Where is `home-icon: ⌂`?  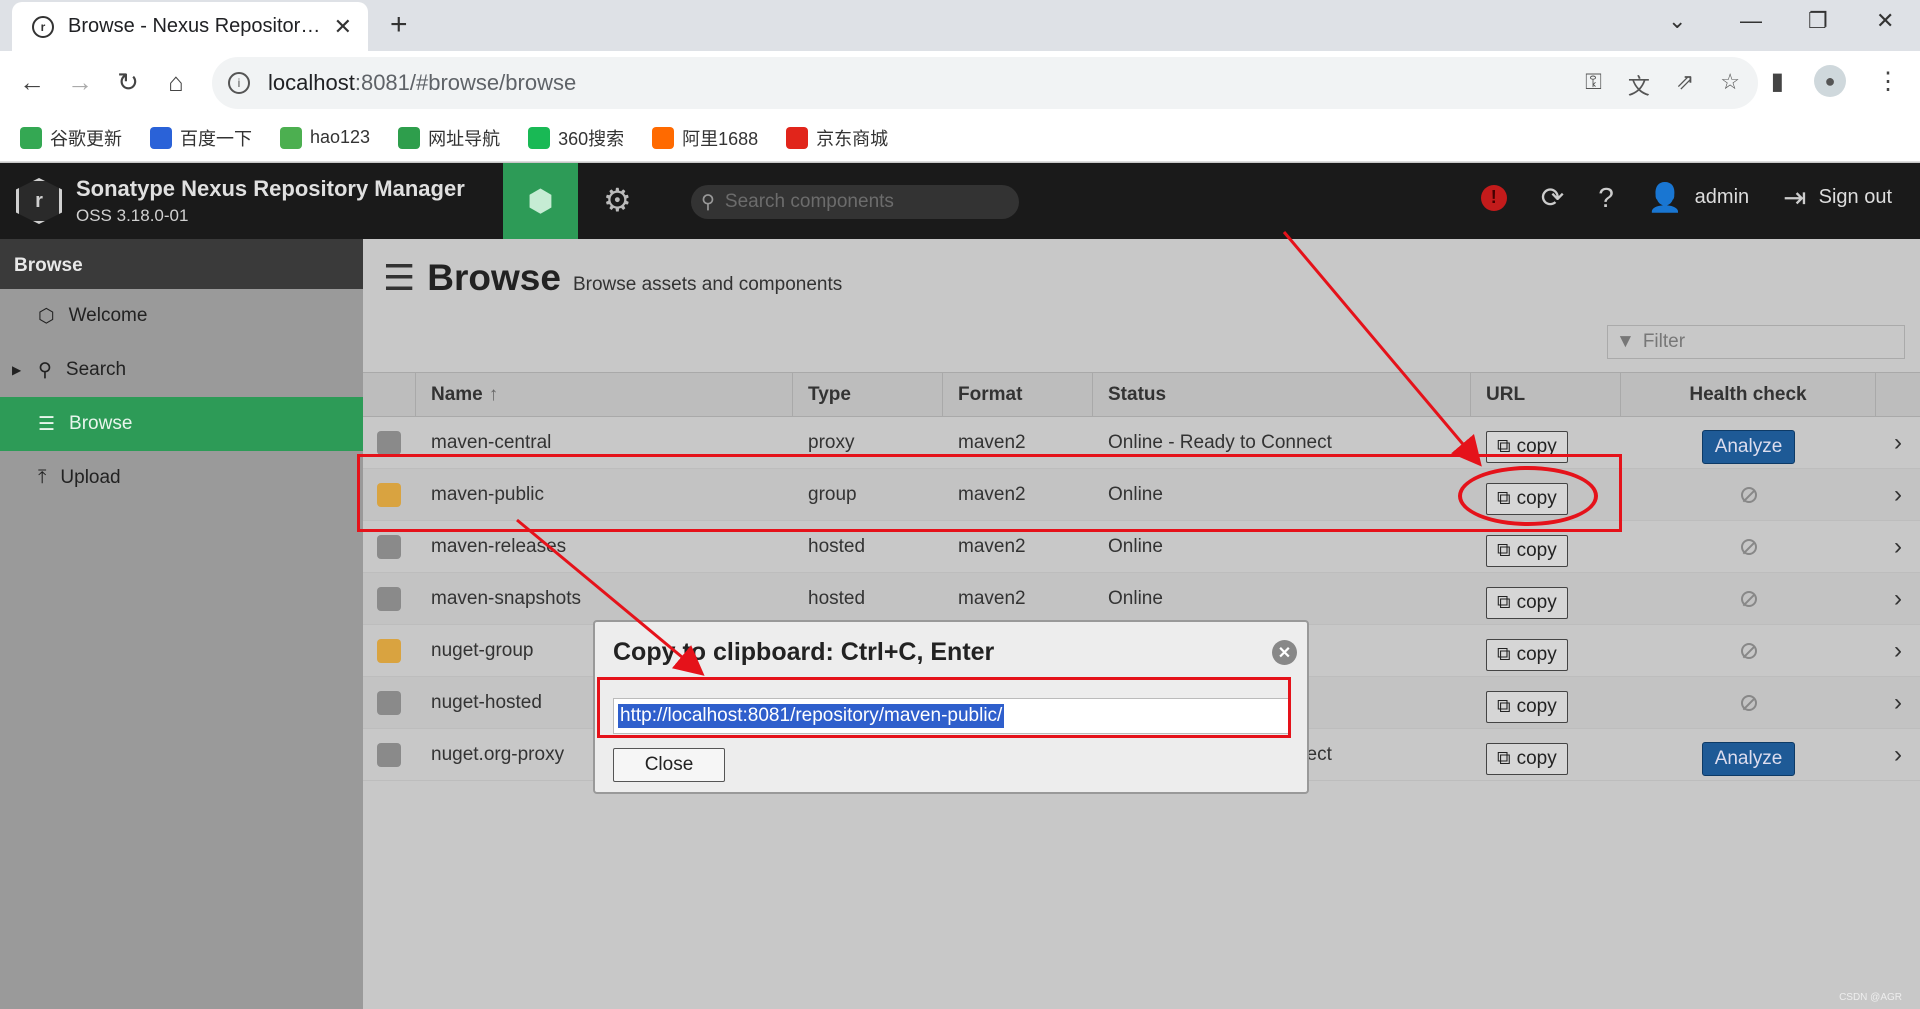 home-icon: ⌂ is located at coordinates (176, 82).